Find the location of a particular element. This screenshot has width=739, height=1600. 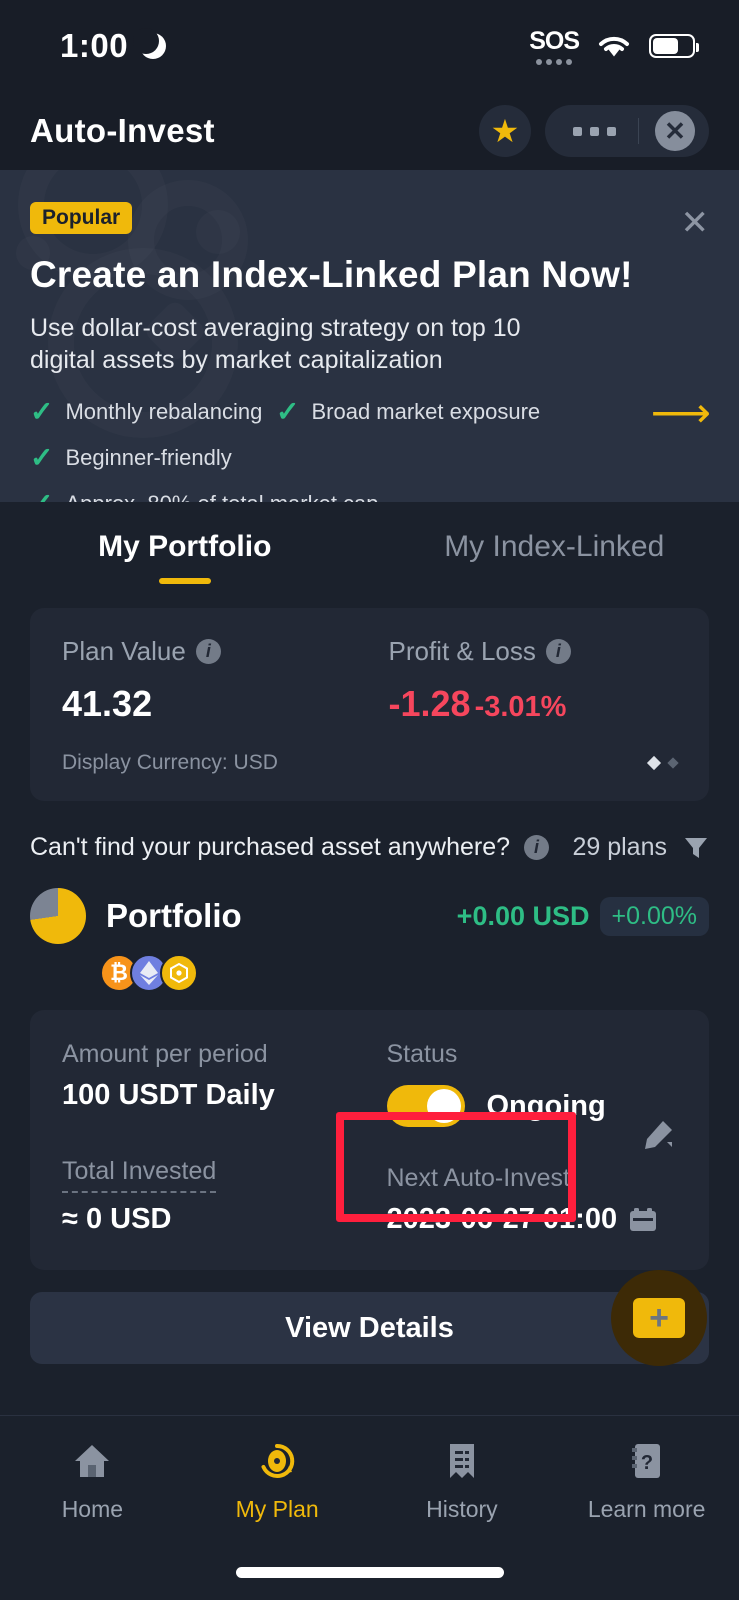

star-icon: ★ is located at coordinates (505, 131).